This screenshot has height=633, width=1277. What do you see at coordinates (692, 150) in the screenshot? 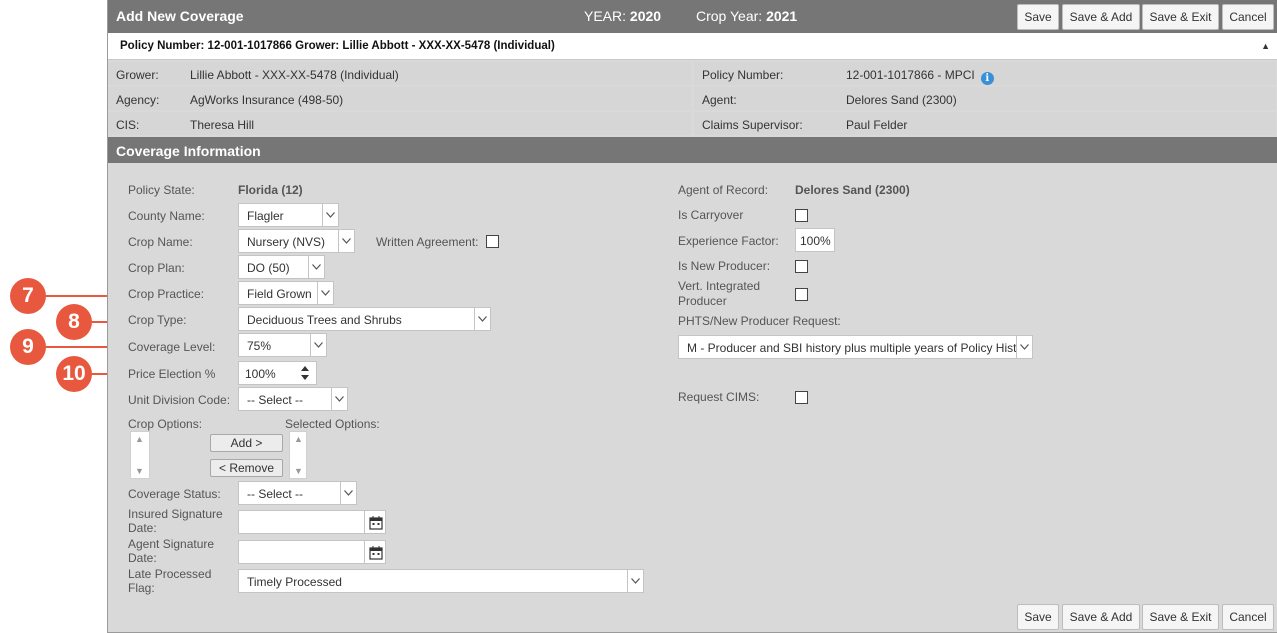
I see `coverage-info-section-header: Coverage Information` at bounding box center [692, 150].